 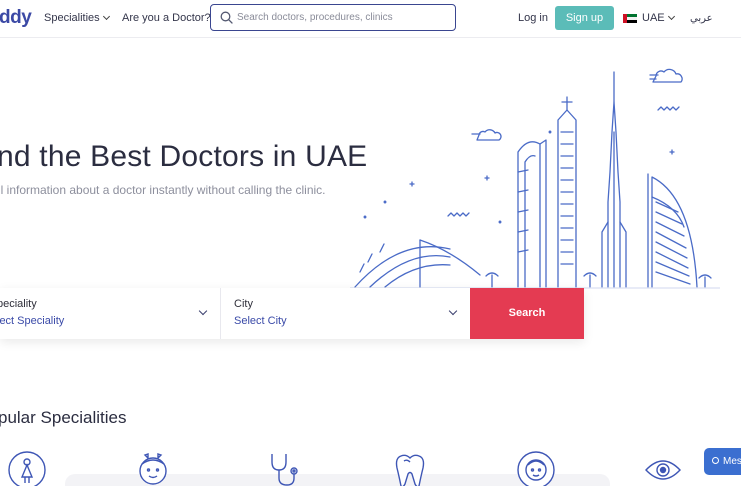 What do you see at coordinates (536, 468) in the screenshot?
I see `dermatology-icon` at bounding box center [536, 468].